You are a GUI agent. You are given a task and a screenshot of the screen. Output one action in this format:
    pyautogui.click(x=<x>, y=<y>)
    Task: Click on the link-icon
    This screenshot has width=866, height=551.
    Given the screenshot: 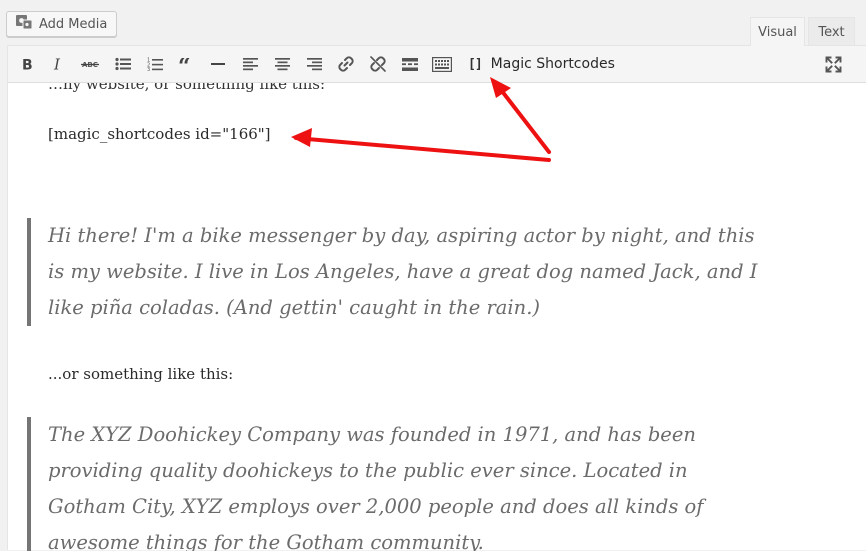 What is the action you would take?
    pyautogui.click(x=346, y=64)
    